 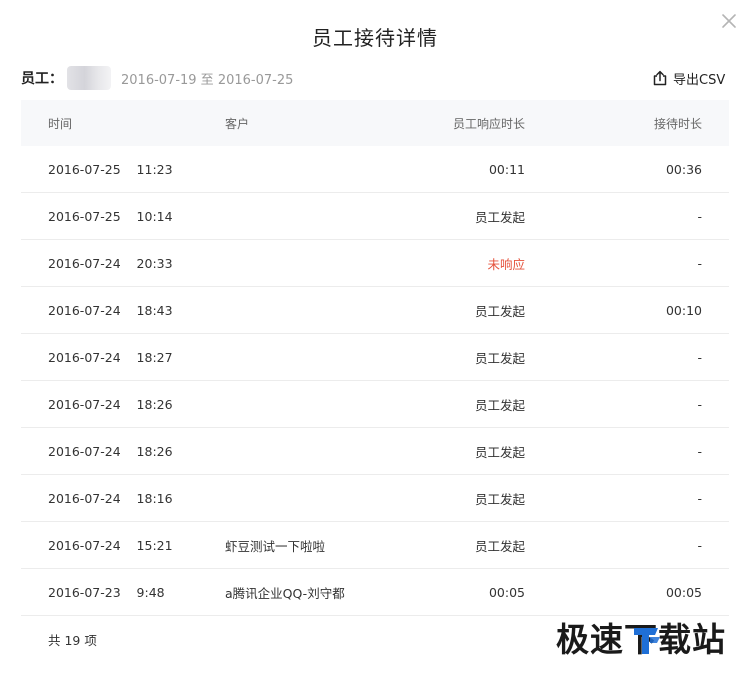 What do you see at coordinates (110, 310) in the screenshot?
I see `row-time: 2016-07-24 18:43` at bounding box center [110, 310].